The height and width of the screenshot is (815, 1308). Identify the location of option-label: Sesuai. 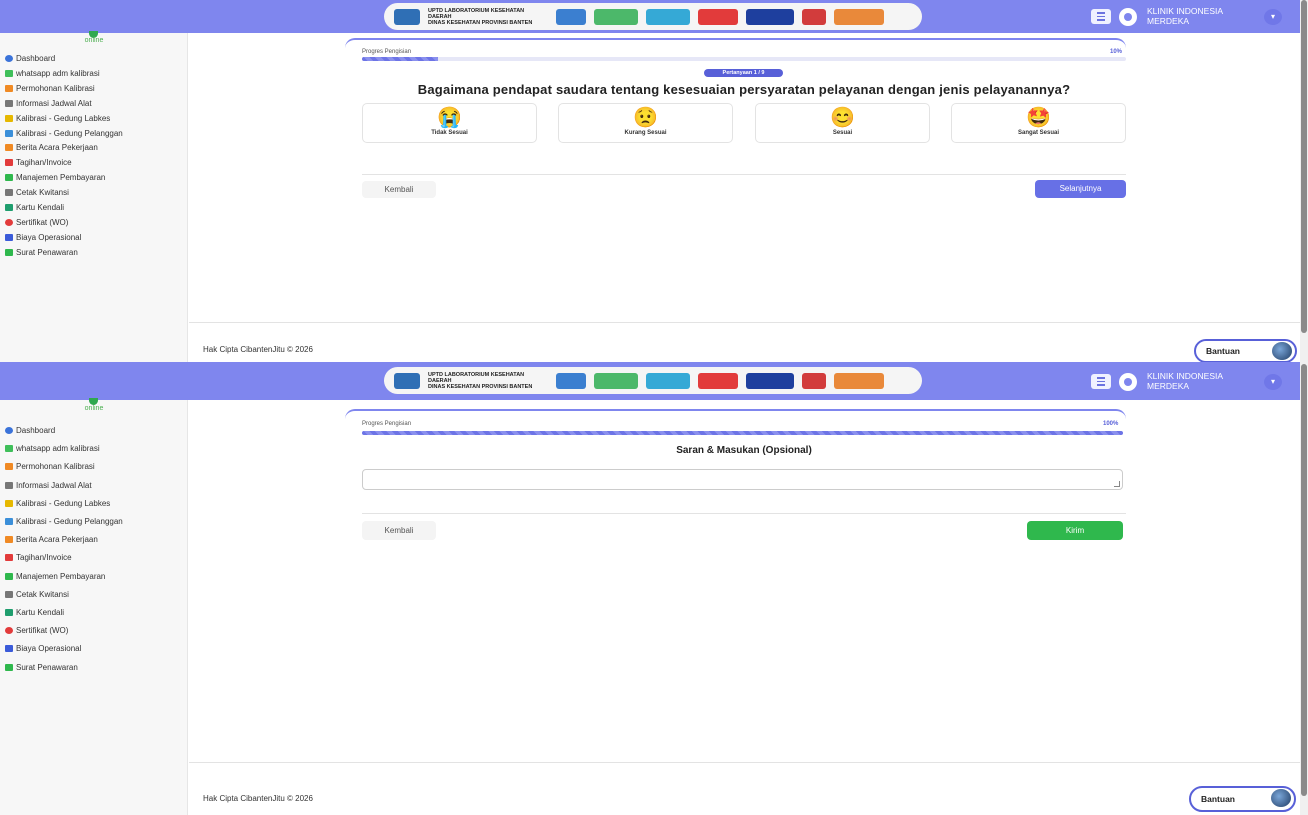
(842, 133).